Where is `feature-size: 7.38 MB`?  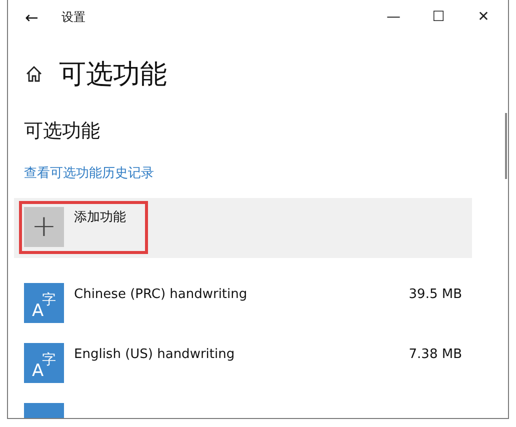
feature-size: 7.38 MB is located at coordinates (435, 354).